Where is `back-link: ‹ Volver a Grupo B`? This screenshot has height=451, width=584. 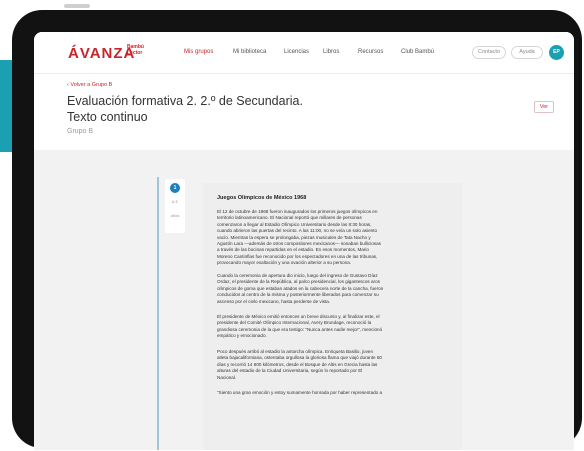 back-link: ‹ Volver a Grupo B is located at coordinates (89, 85).